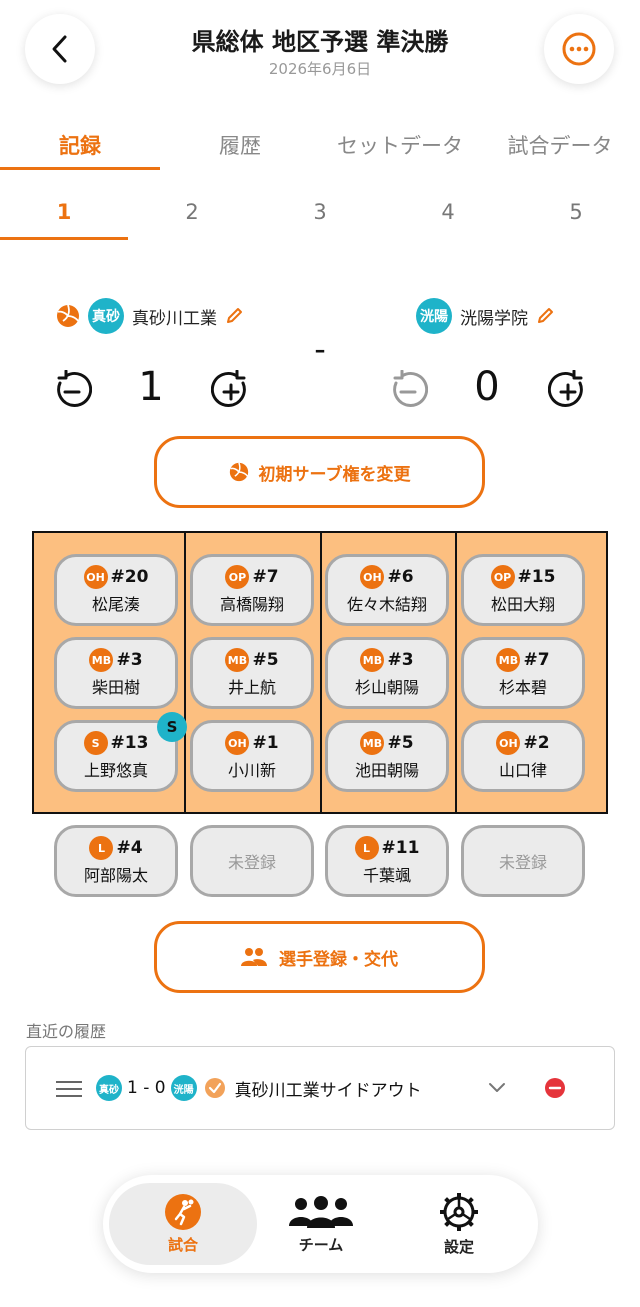 Image resolution: width=640 pixels, height=1307 pixels. What do you see at coordinates (214, 1088) in the screenshot?
I see `check-circle-icon` at bounding box center [214, 1088].